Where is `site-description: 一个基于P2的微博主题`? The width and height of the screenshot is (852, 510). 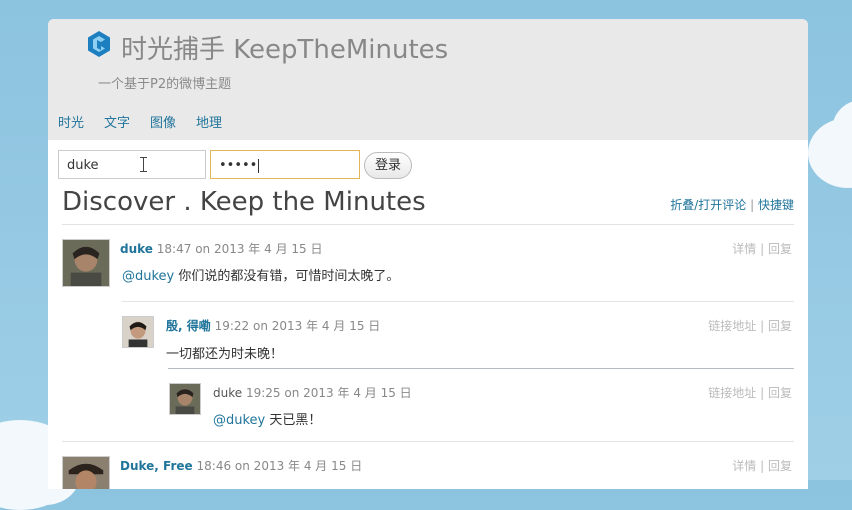
site-description: 一个基于P2的微博主题 is located at coordinates (165, 84).